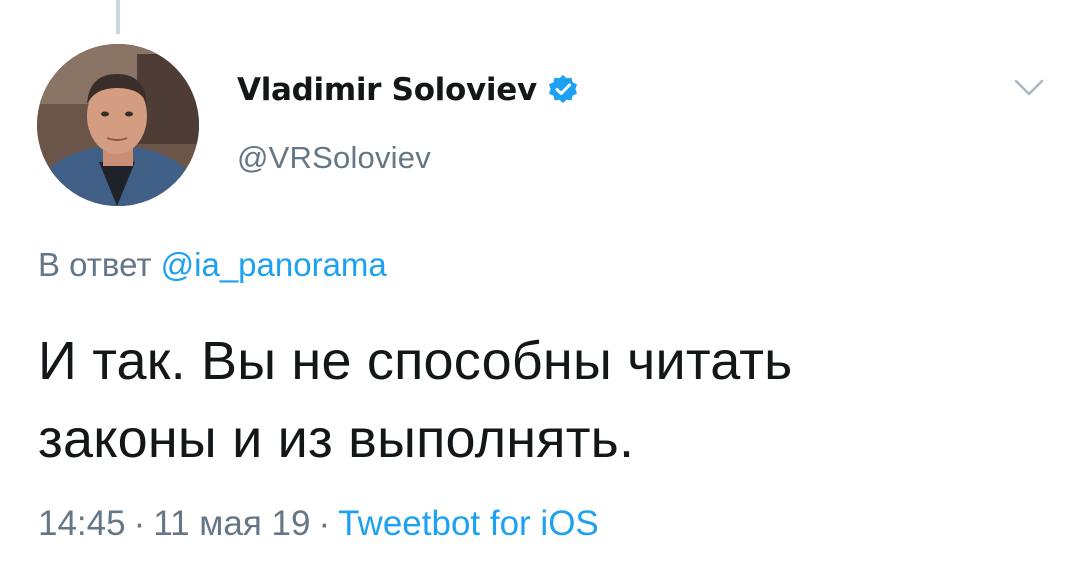  I want to click on author-name-row: Vladimir Soloviev, so click(408, 90).